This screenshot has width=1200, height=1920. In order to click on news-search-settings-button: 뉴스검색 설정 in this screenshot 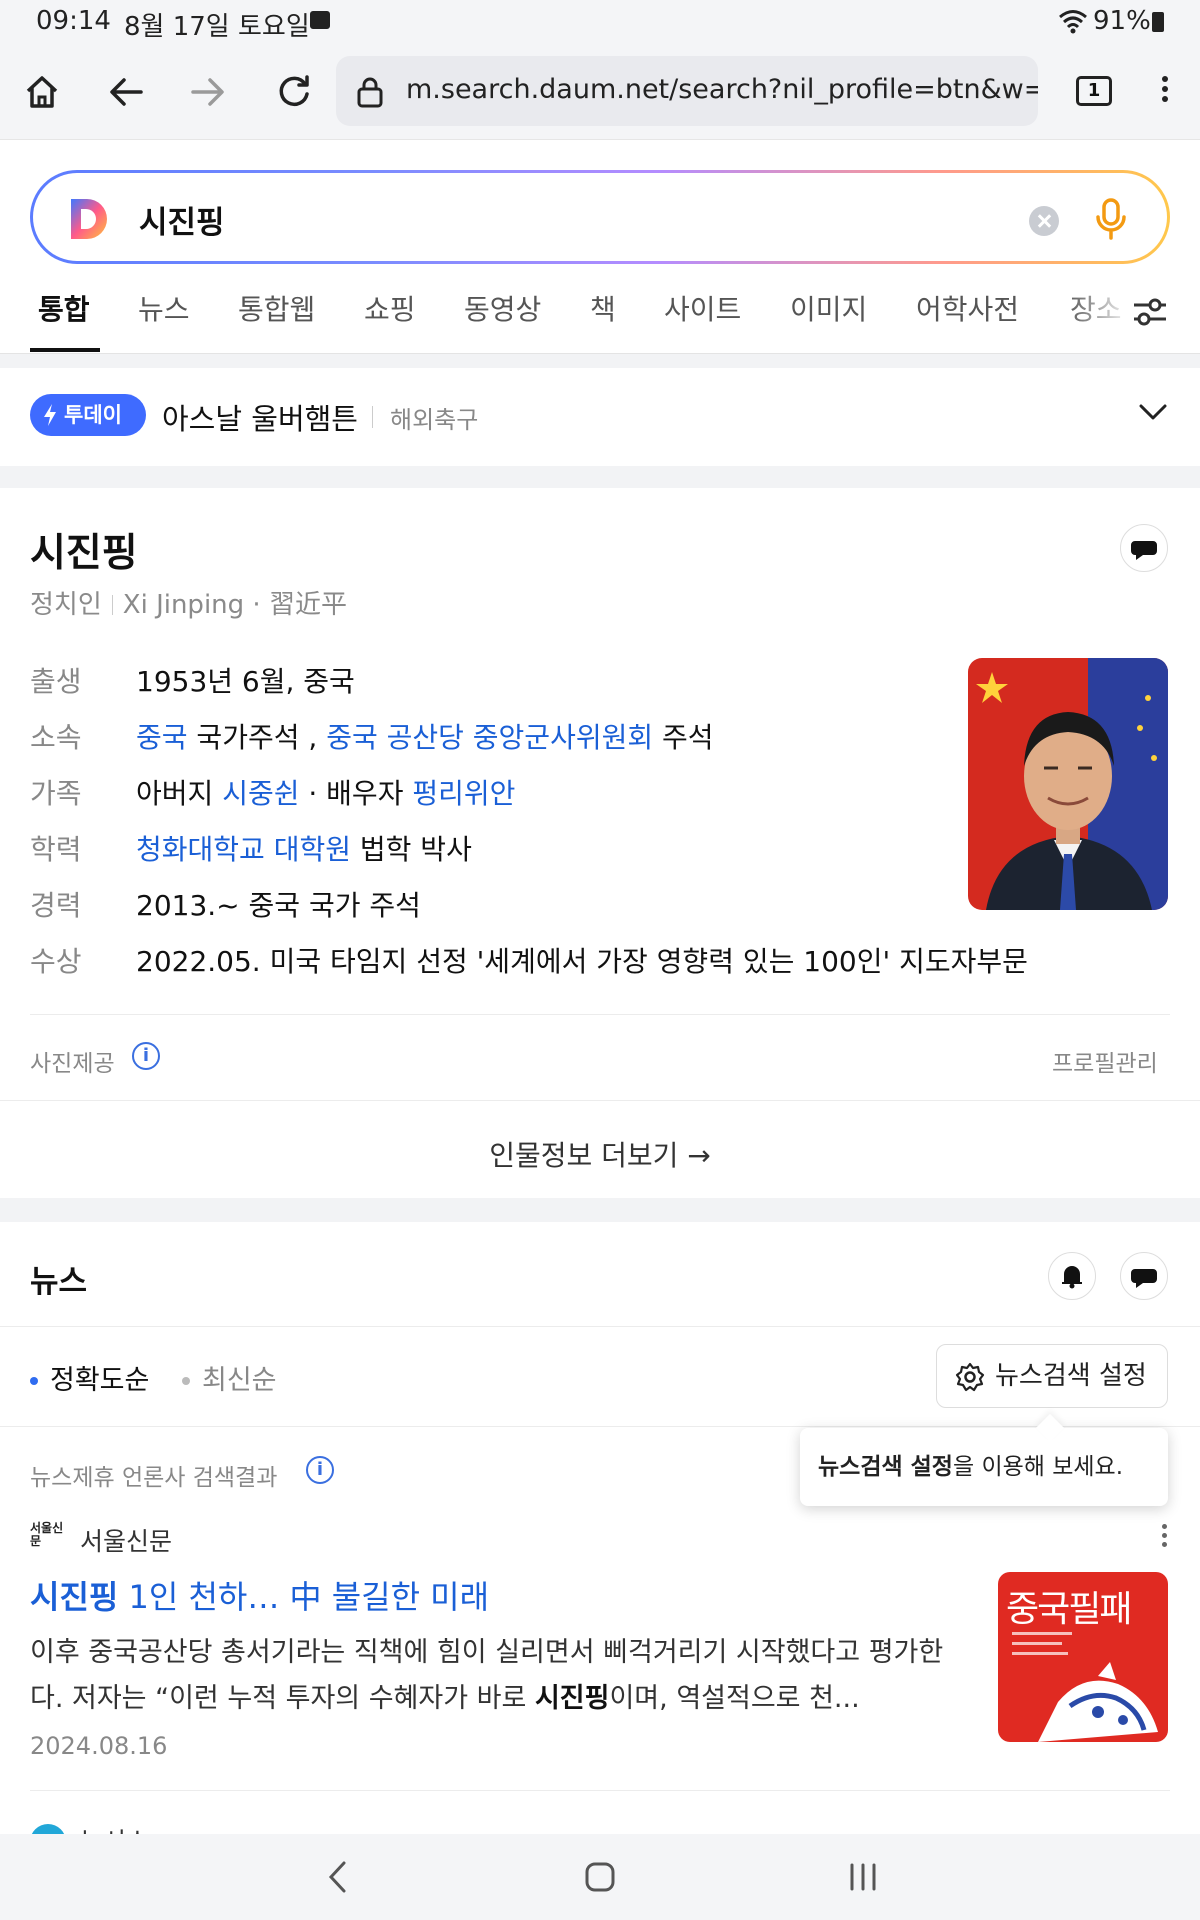, I will do `click(1052, 1376)`.